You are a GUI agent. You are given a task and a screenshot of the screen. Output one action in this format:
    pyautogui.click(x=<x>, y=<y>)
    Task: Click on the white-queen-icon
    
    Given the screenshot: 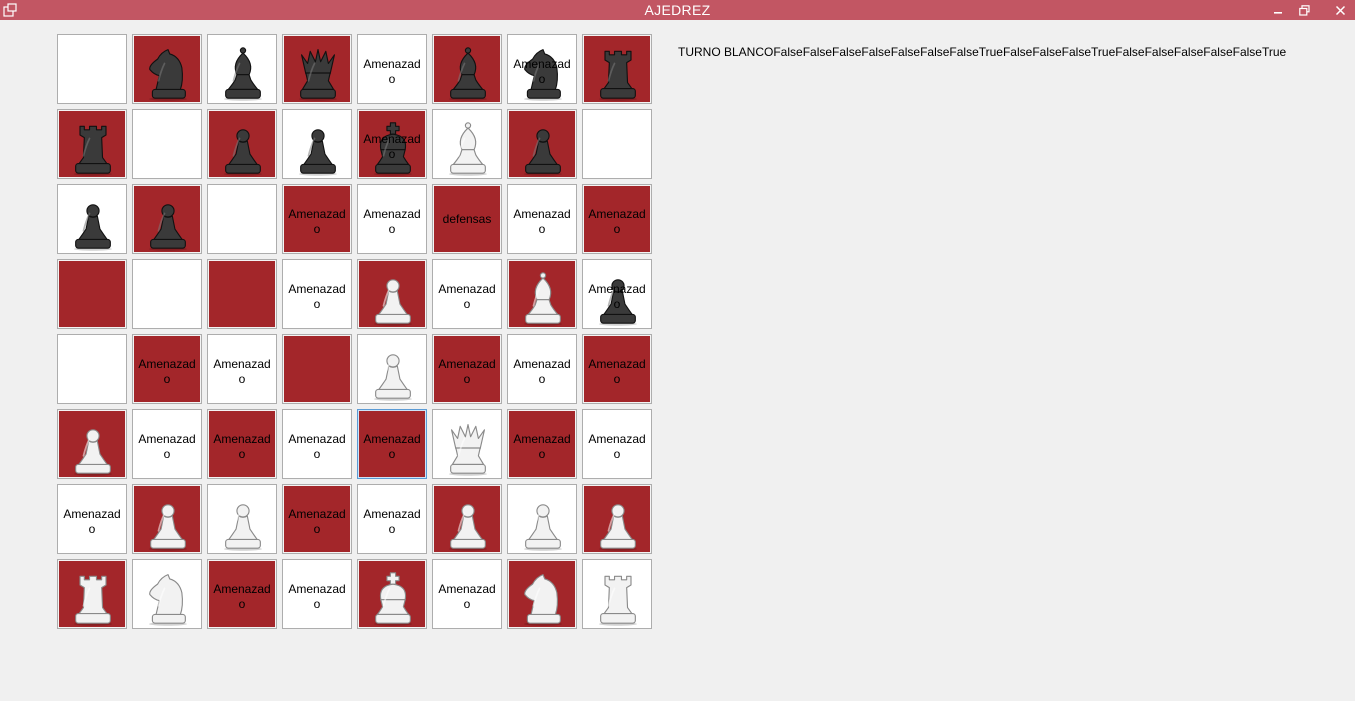 What is the action you would take?
    pyautogui.click(x=468, y=450)
    